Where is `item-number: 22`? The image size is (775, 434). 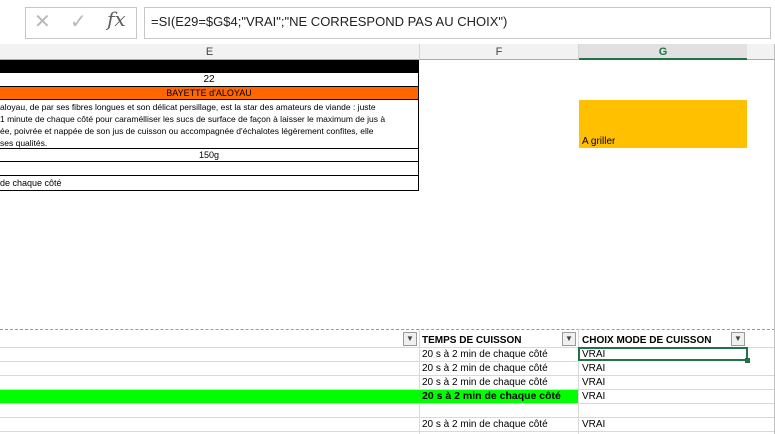 item-number: 22 is located at coordinates (209, 79).